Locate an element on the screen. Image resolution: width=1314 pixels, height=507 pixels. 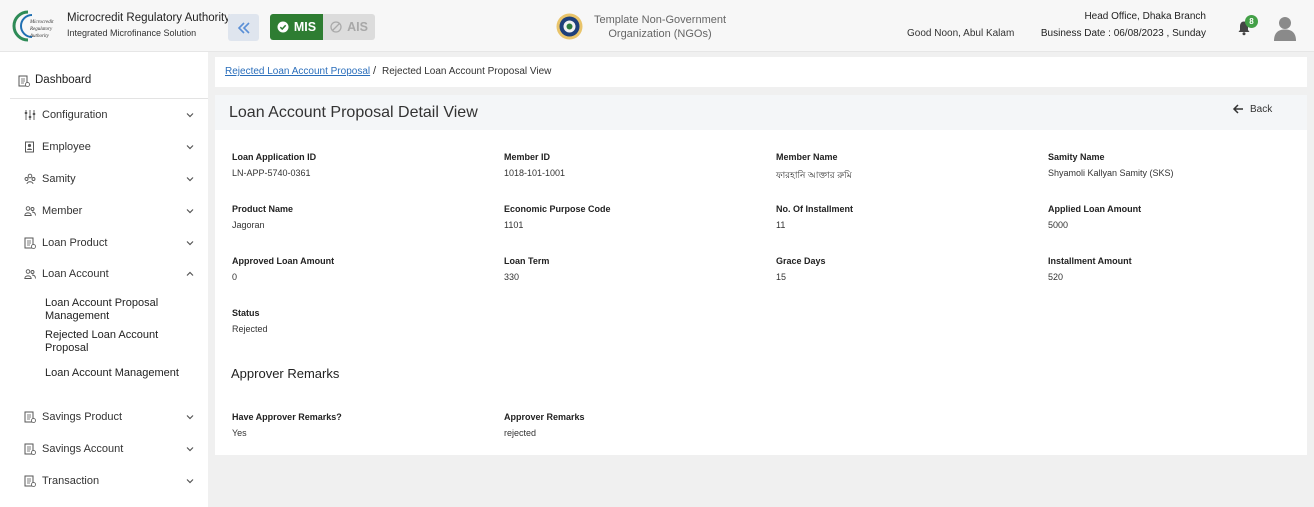
field-approved-loan-amount: Approved Loan Amount 0 is located at coordinates (283, 269).